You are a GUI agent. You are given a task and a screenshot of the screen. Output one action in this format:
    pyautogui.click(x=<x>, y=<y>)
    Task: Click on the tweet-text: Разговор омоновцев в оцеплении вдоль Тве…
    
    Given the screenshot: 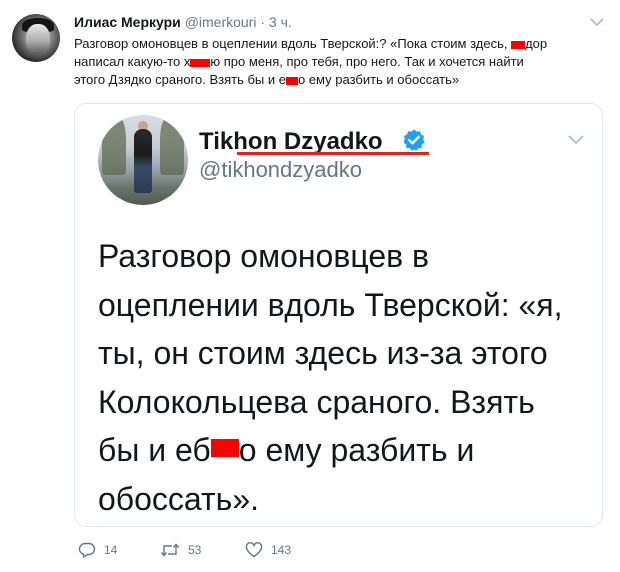 What is the action you would take?
    pyautogui.click(x=339, y=62)
    